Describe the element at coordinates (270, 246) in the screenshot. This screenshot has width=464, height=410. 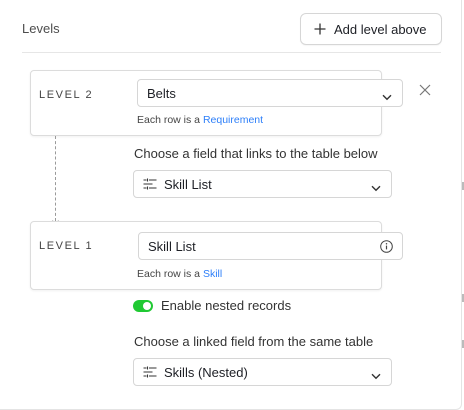
I see `level-1-name-field: Skill List` at that location.